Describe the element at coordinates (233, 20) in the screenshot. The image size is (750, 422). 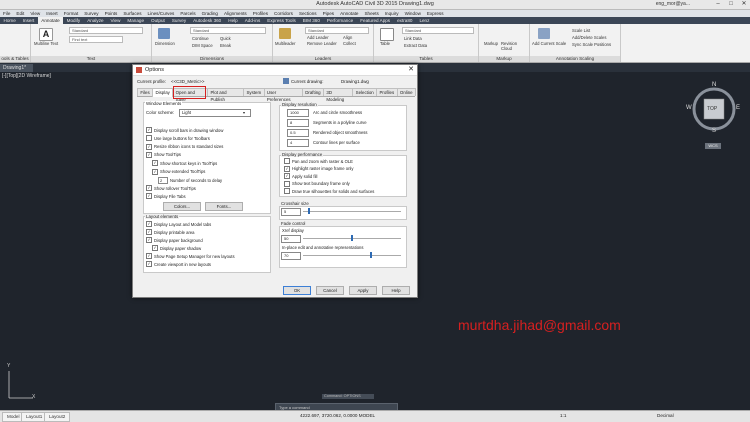
I see `ribbon-tab: Help` at that location.